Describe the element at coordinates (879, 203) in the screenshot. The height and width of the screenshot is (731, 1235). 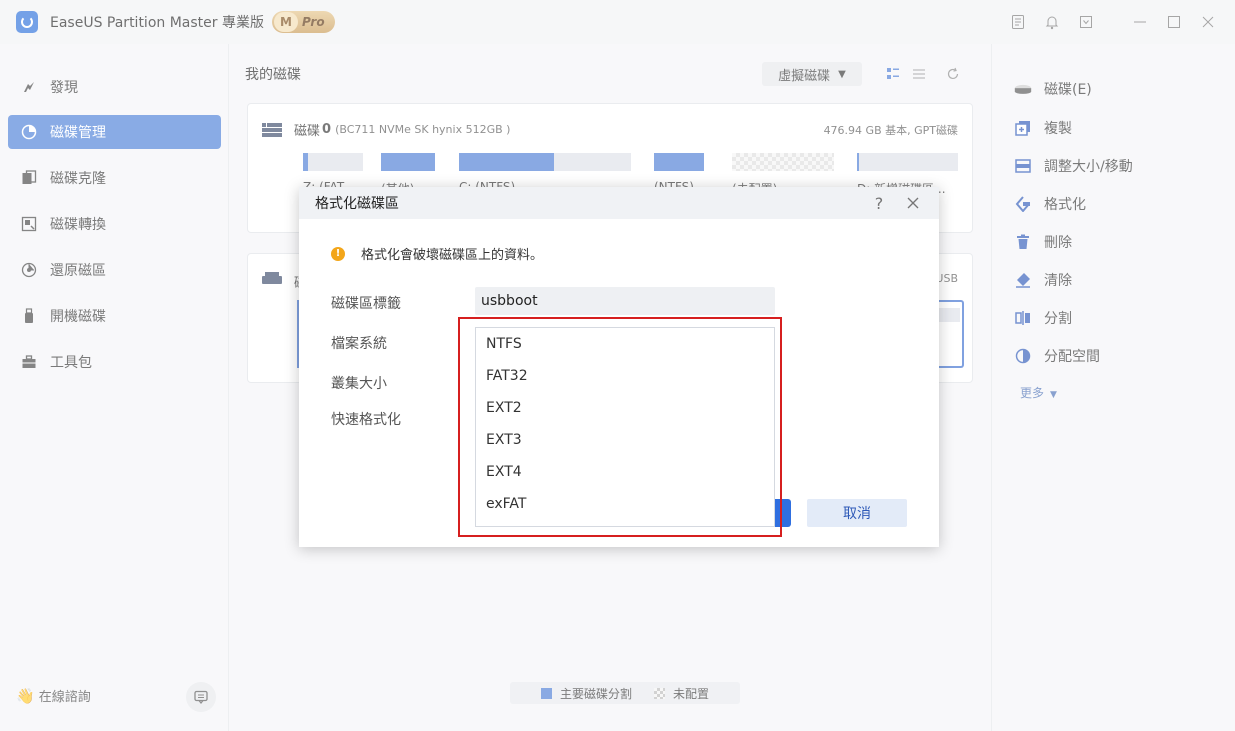
I see `help-icon: ?` at that location.